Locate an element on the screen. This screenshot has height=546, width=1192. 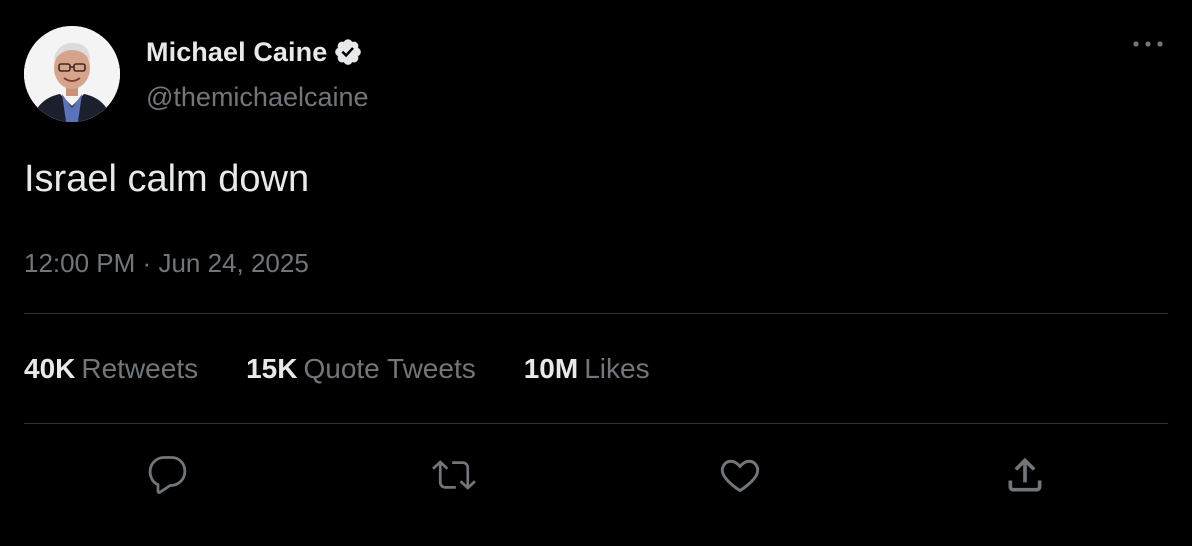
tweet-text: Israel calm down is located at coordinates (167, 179).